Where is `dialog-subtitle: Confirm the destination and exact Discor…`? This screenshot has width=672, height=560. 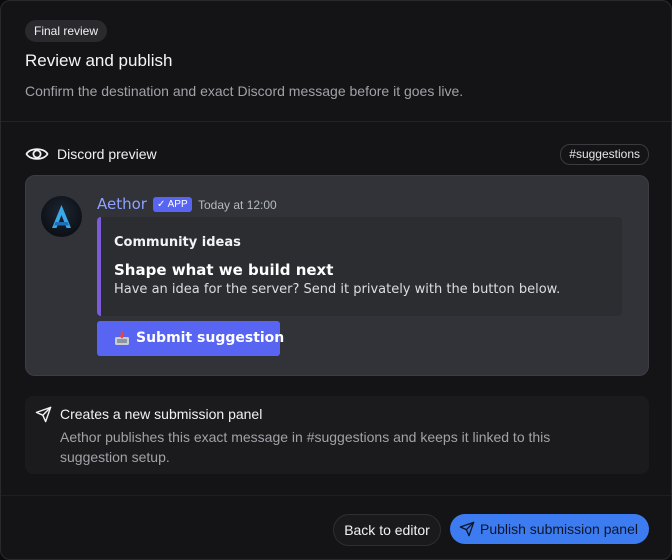 dialog-subtitle: Confirm the destination and exact Discor… is located at coordinates (244, 91).